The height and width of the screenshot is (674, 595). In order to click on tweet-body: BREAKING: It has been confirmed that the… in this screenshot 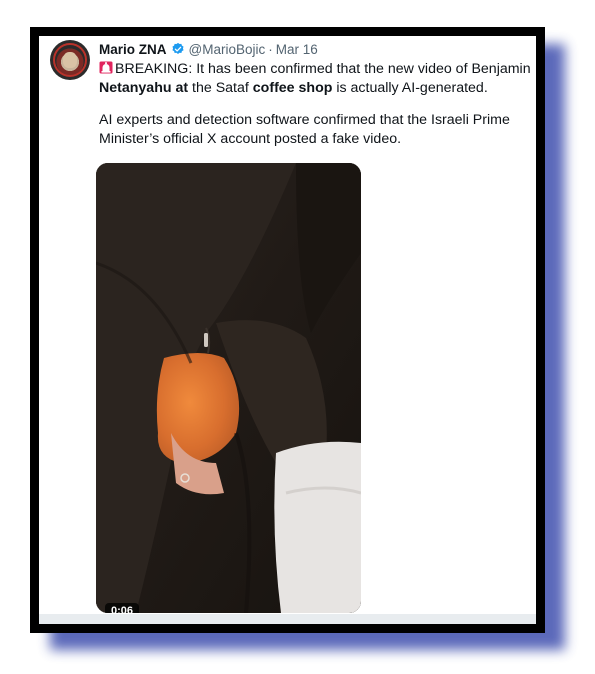, I will do `click(317, 111)`.